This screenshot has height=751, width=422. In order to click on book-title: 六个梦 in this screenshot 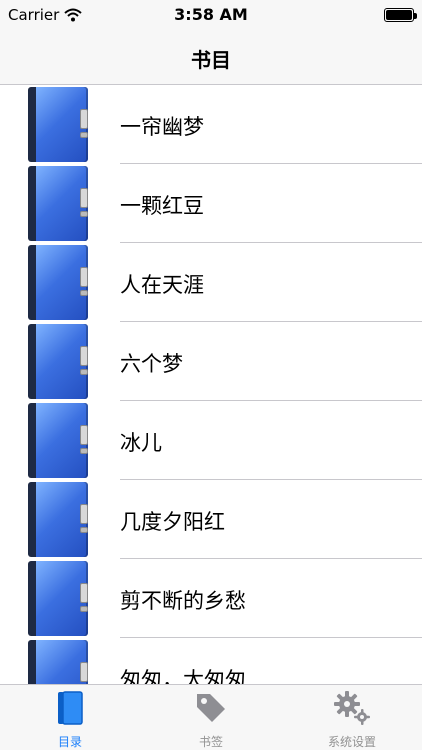, I will do `click(151, 364)`.